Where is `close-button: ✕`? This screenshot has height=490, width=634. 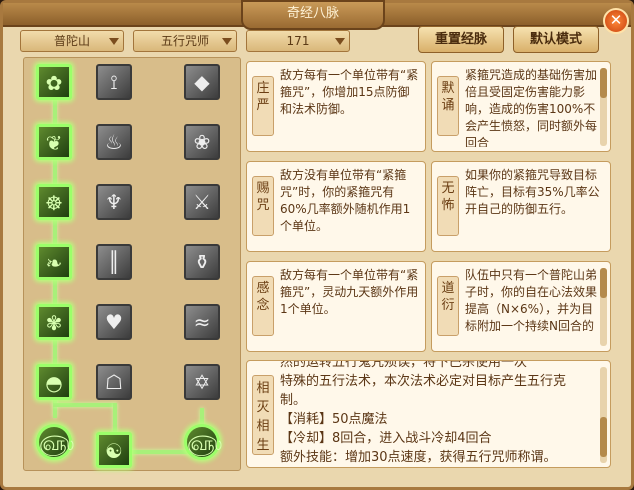 close-button: ✕ is located at coordinates (616, 21).